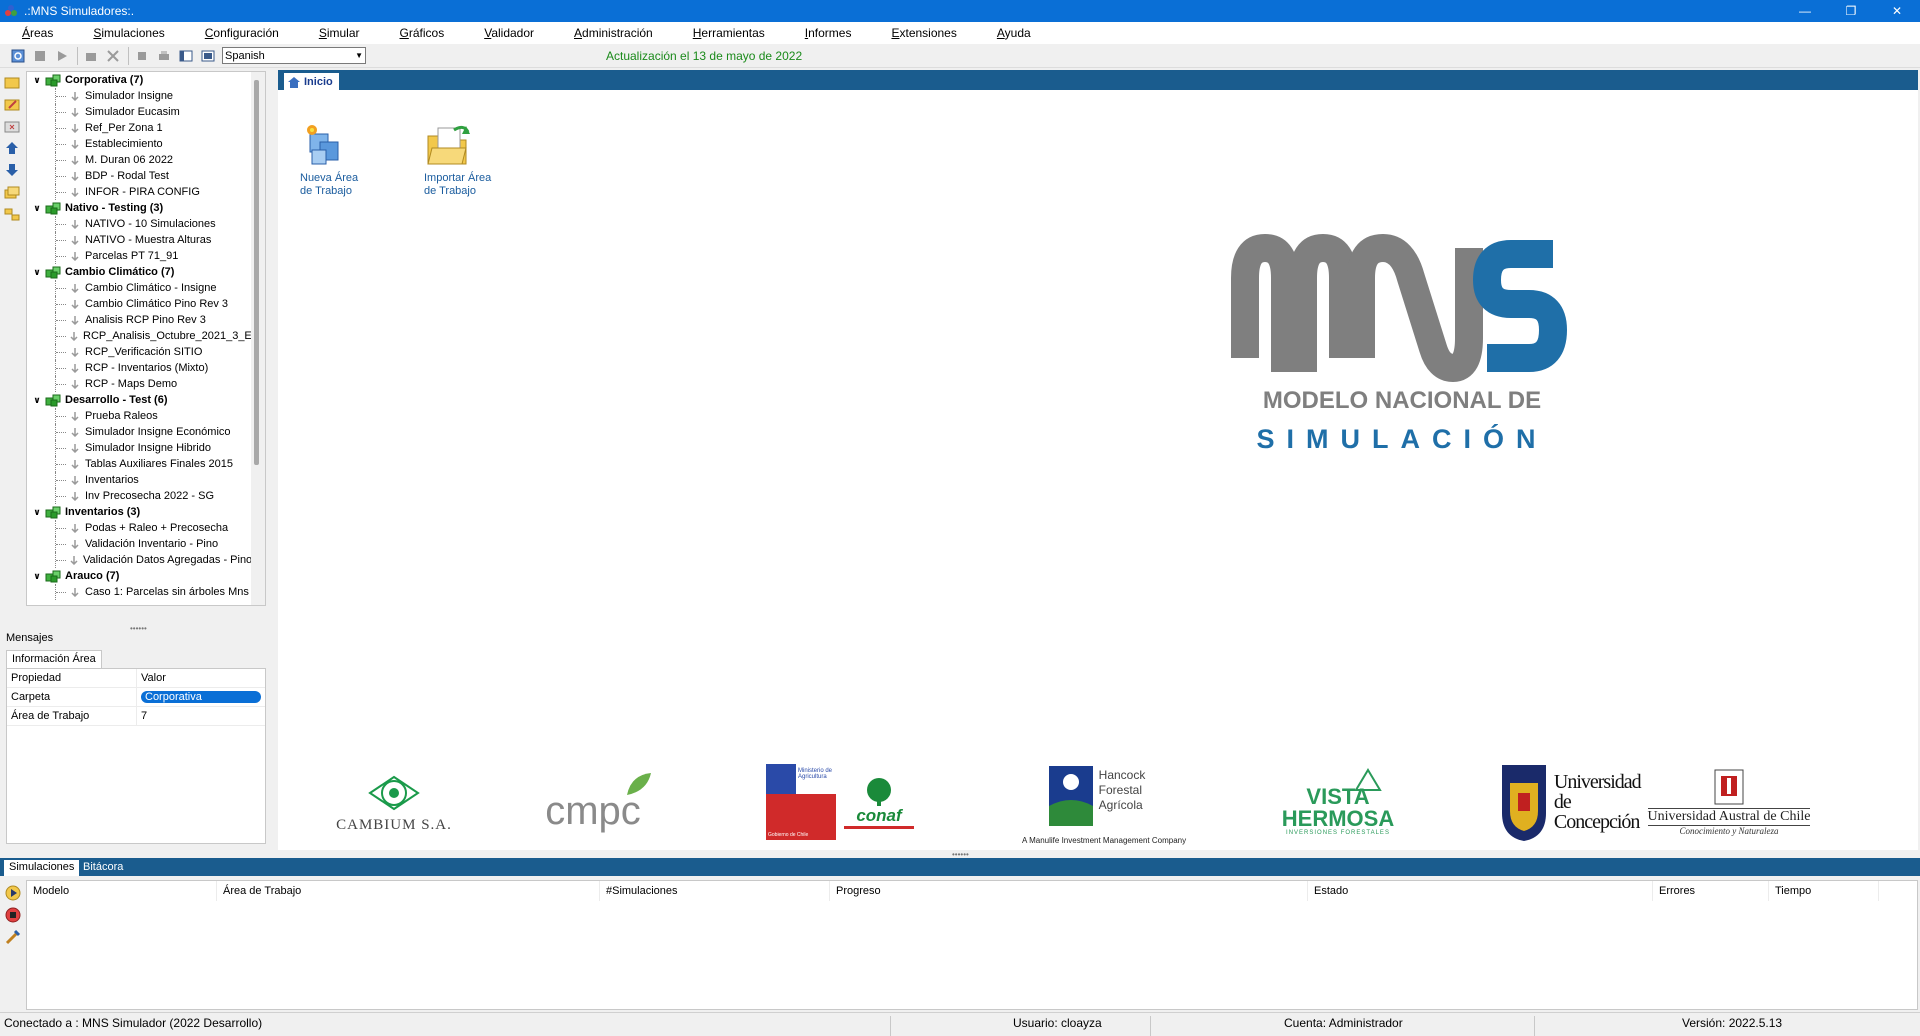 Image resolution: width=1920 pixels, height=1036 pixels. What do you see at coordinates (1480, 891) in the screenshot?
I see `col-estado: Estado` at bounding box center [1480, 891].